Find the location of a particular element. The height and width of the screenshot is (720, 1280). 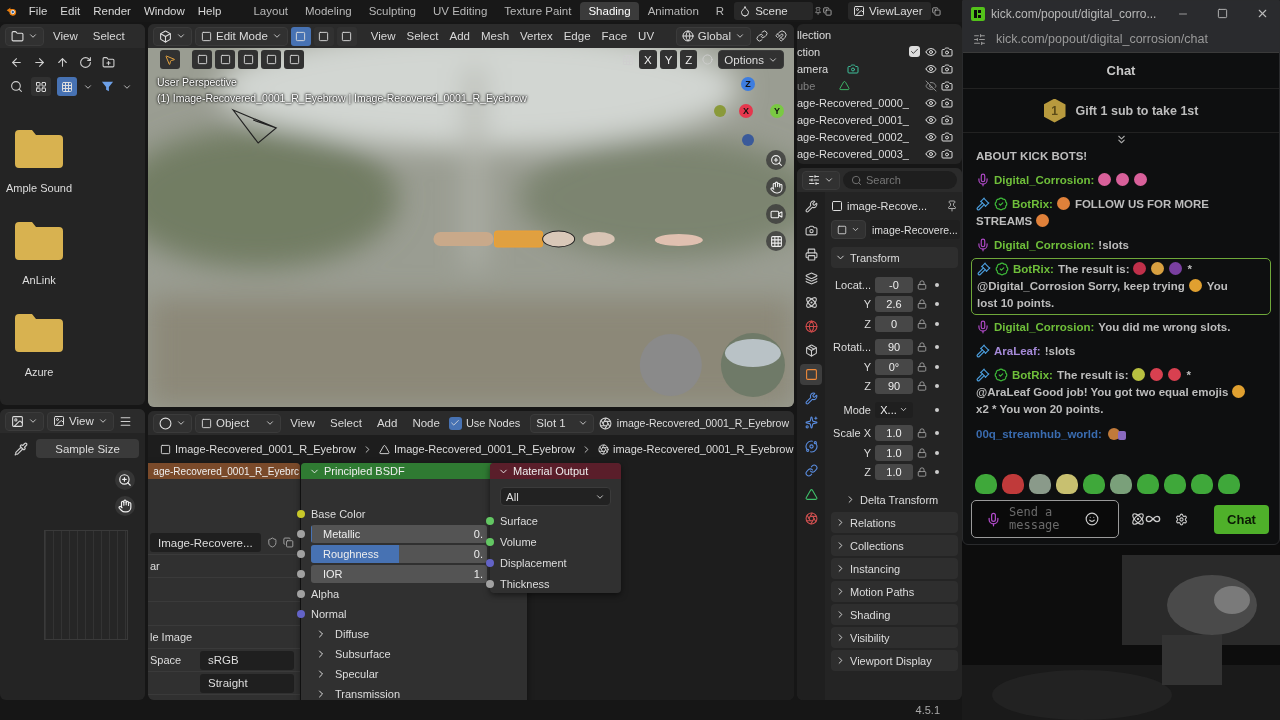

breadcrumb-text: Image-Recovered_0001_R_Eyebrow is located at coordinates (484, 449).